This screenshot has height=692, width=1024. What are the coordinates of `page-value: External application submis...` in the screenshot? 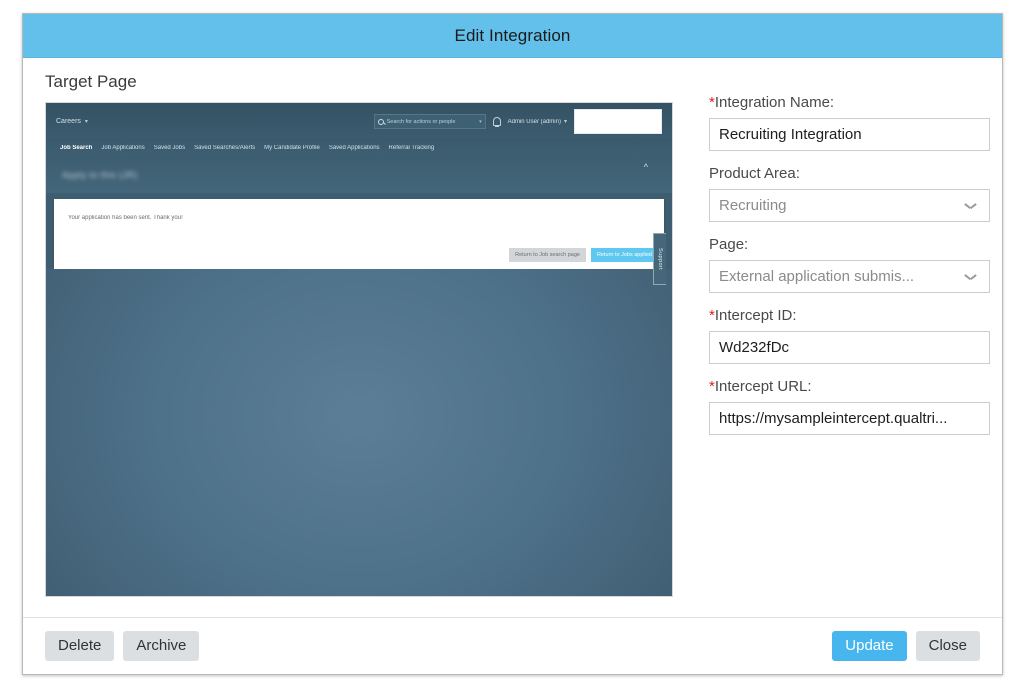 It's located at (817, 276).